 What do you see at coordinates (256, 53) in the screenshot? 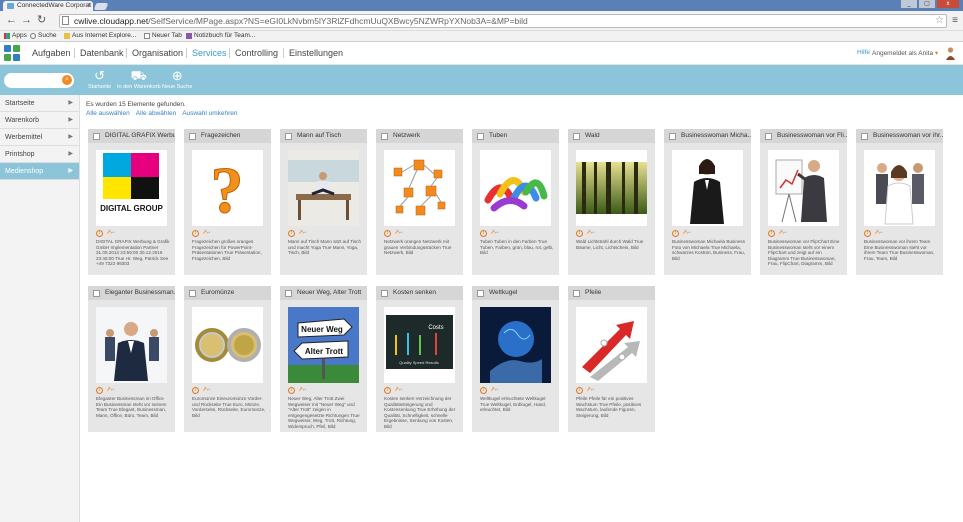
I see `nav-controlling: Controlling` at bounding box center [256, 53].